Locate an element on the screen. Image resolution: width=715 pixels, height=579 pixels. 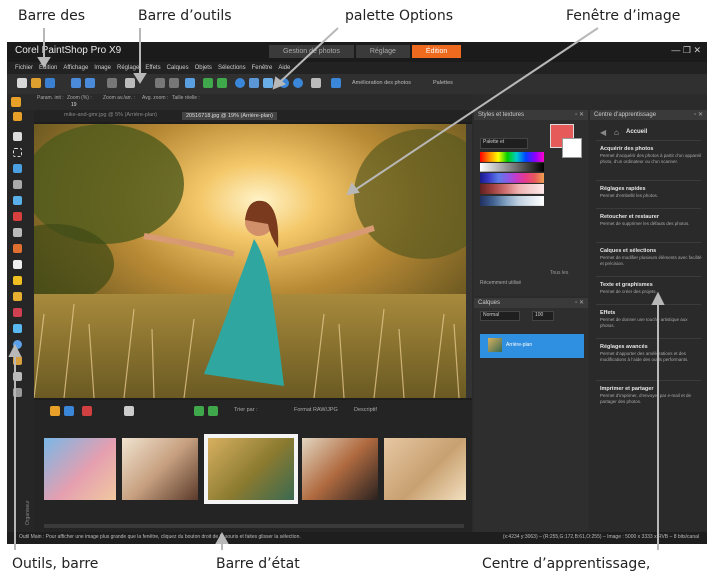
share-icon is located at coordinates (112, 83).